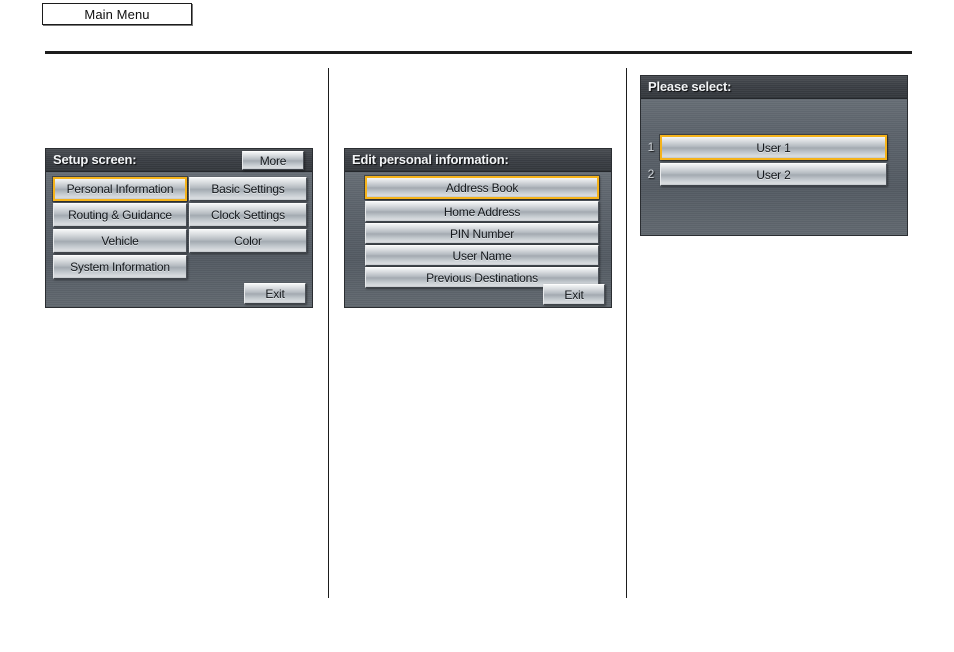 This screenshot has width=954, height=652. What do you see at coordinates (248, 215) in the screenshot?
I see `setup-button-clock-settings: Clock Settings` at bounding box center [248, 215].